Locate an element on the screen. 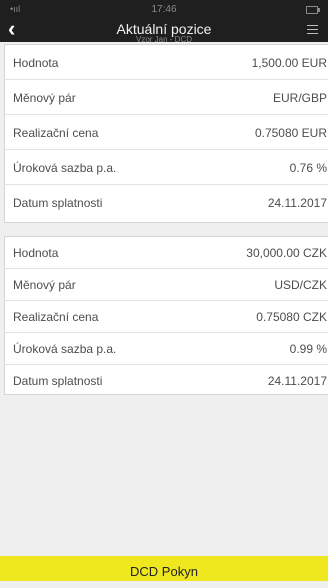 The height and width of the screenshot is (588, 328). row-value: 30,000.00 CZK is located at coordinates (286, 253).